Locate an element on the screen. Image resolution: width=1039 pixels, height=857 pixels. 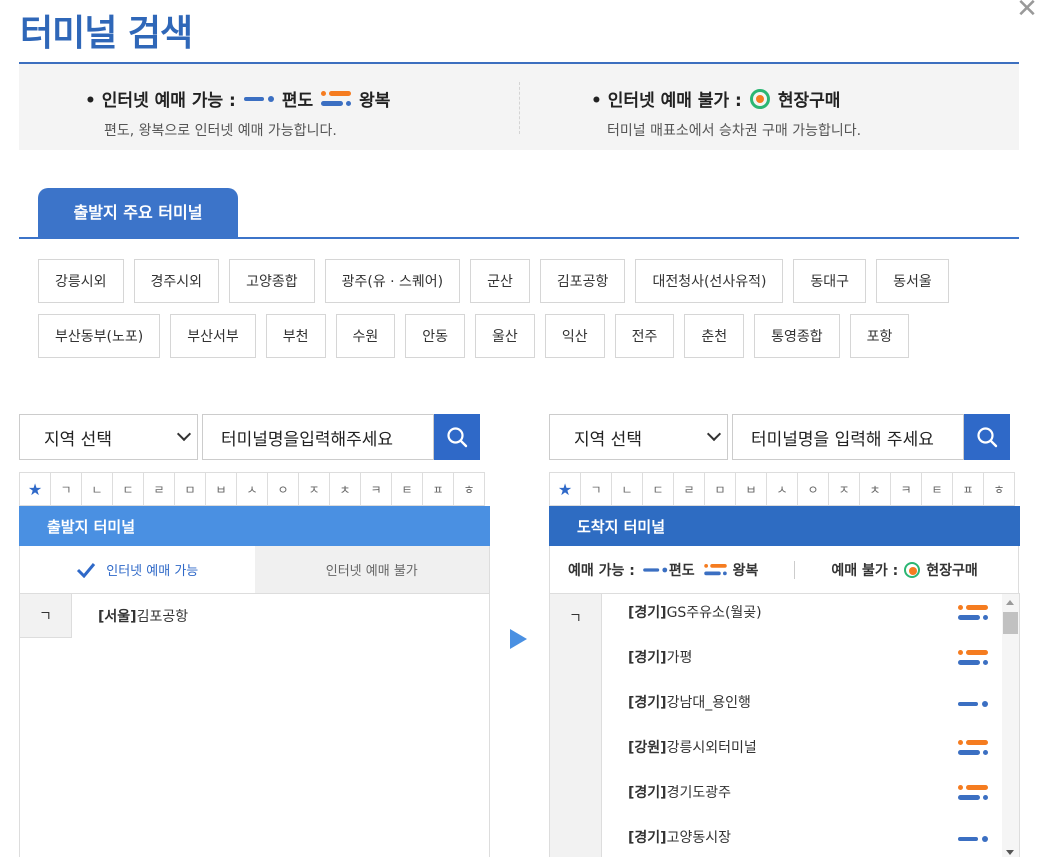
departure-search-button is located at coordinates (457, 437).